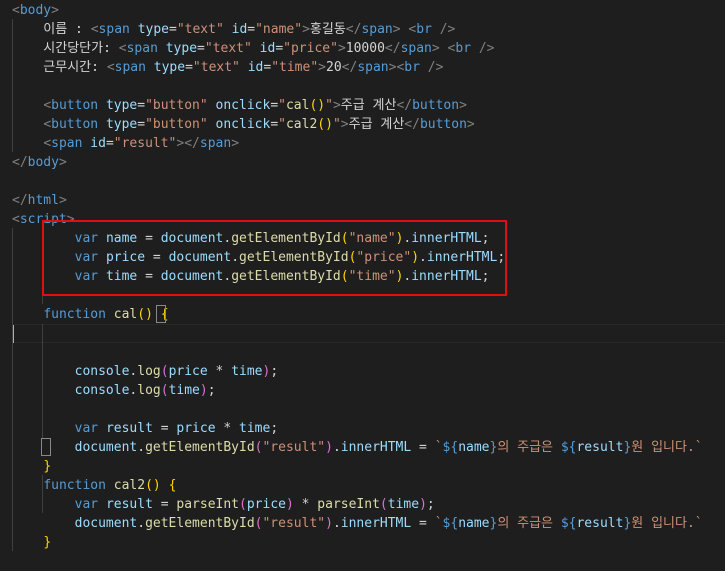  I want to click on code-token: "text", so click(200, 29).